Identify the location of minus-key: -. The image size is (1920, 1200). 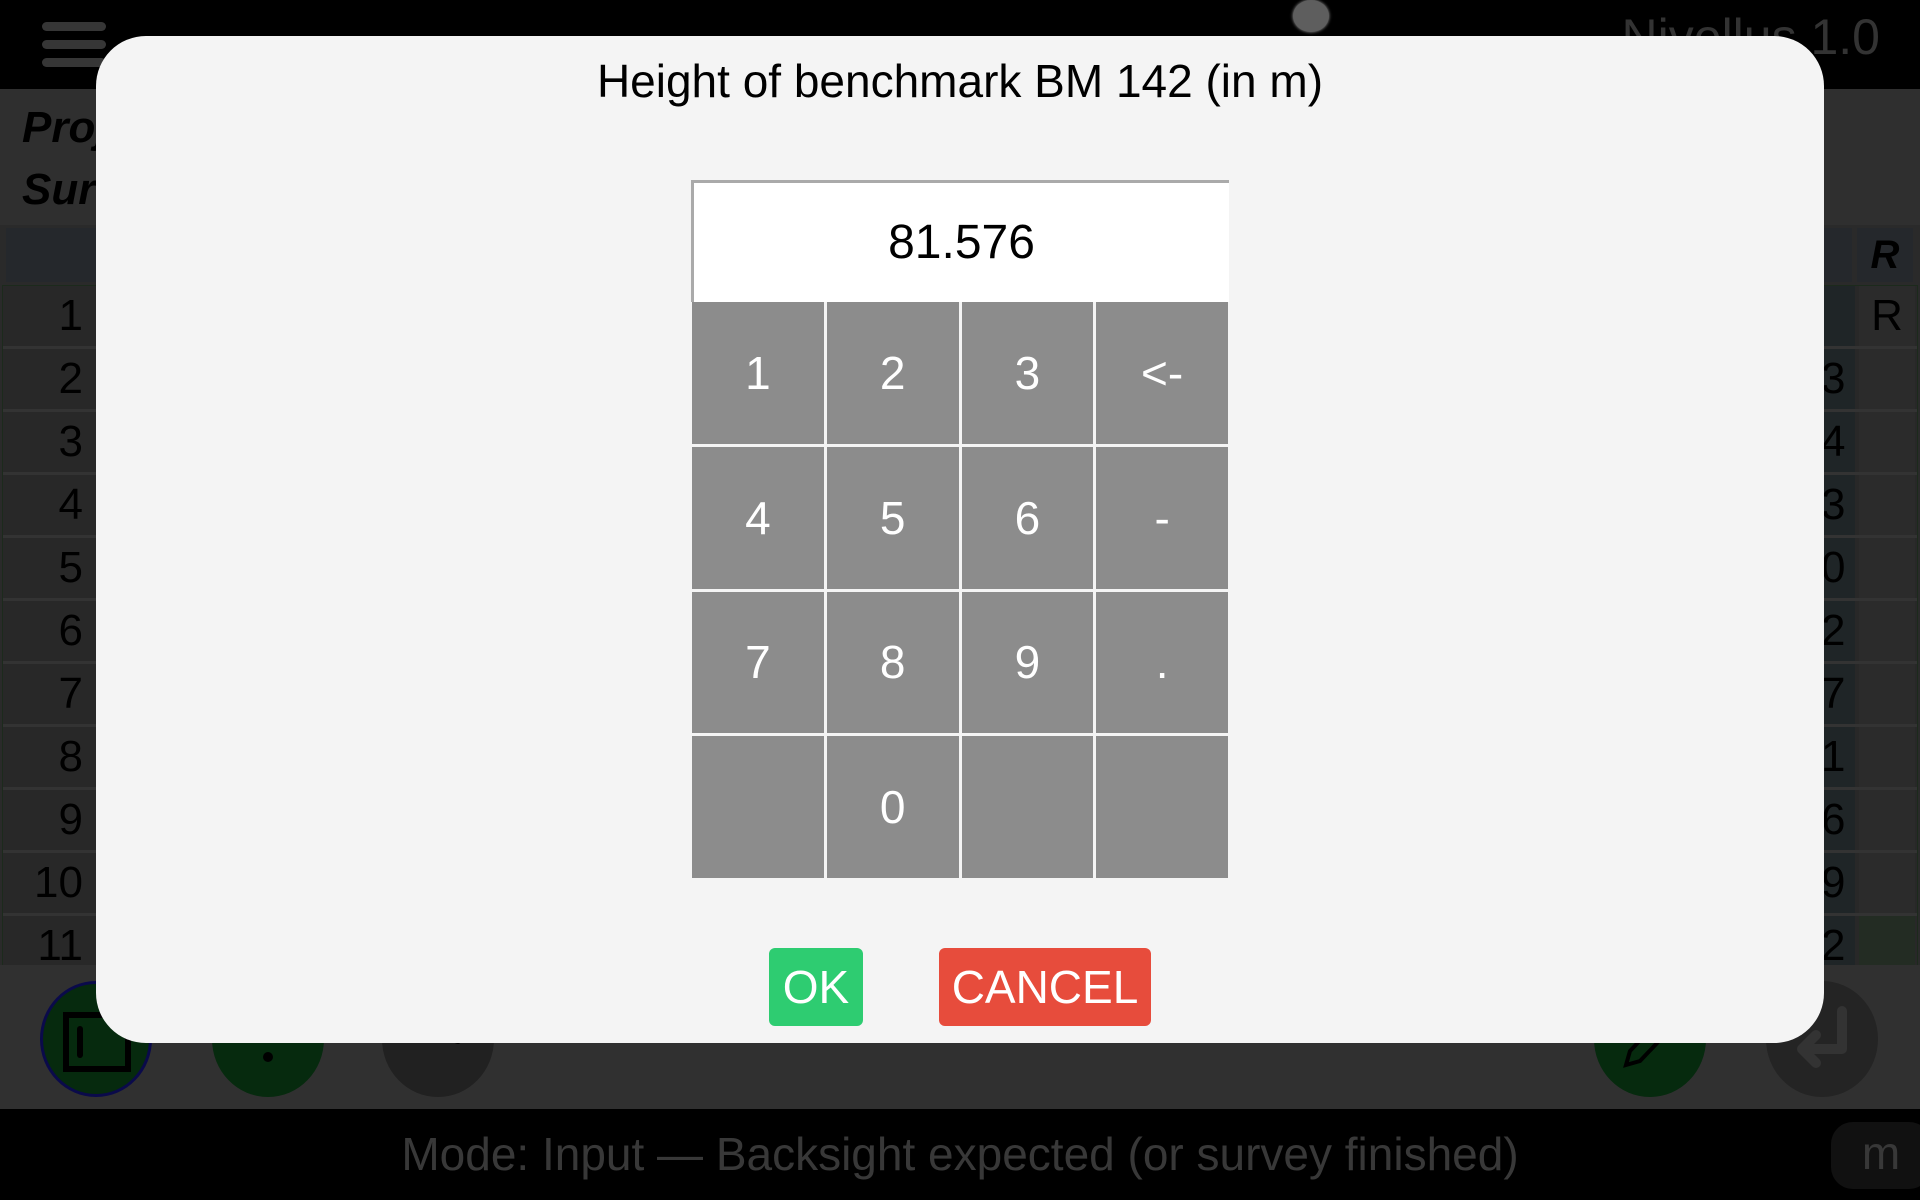
(1162, 517).